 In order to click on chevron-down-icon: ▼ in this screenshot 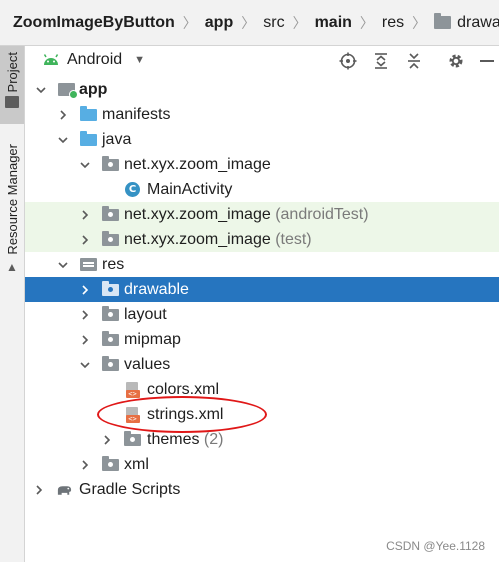, I will do `click(139, 60)`.